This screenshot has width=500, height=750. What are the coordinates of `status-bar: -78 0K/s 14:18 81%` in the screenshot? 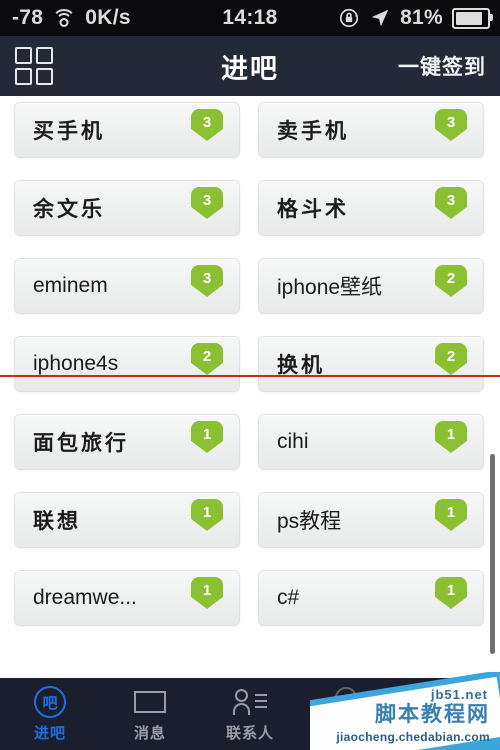 It's located at (250, 18).